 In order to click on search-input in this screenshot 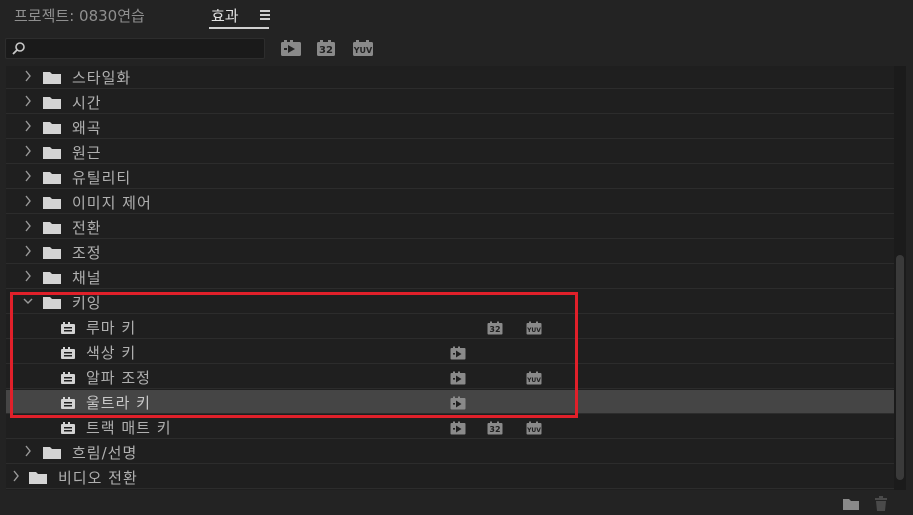, I will do `click(143, 48)`.